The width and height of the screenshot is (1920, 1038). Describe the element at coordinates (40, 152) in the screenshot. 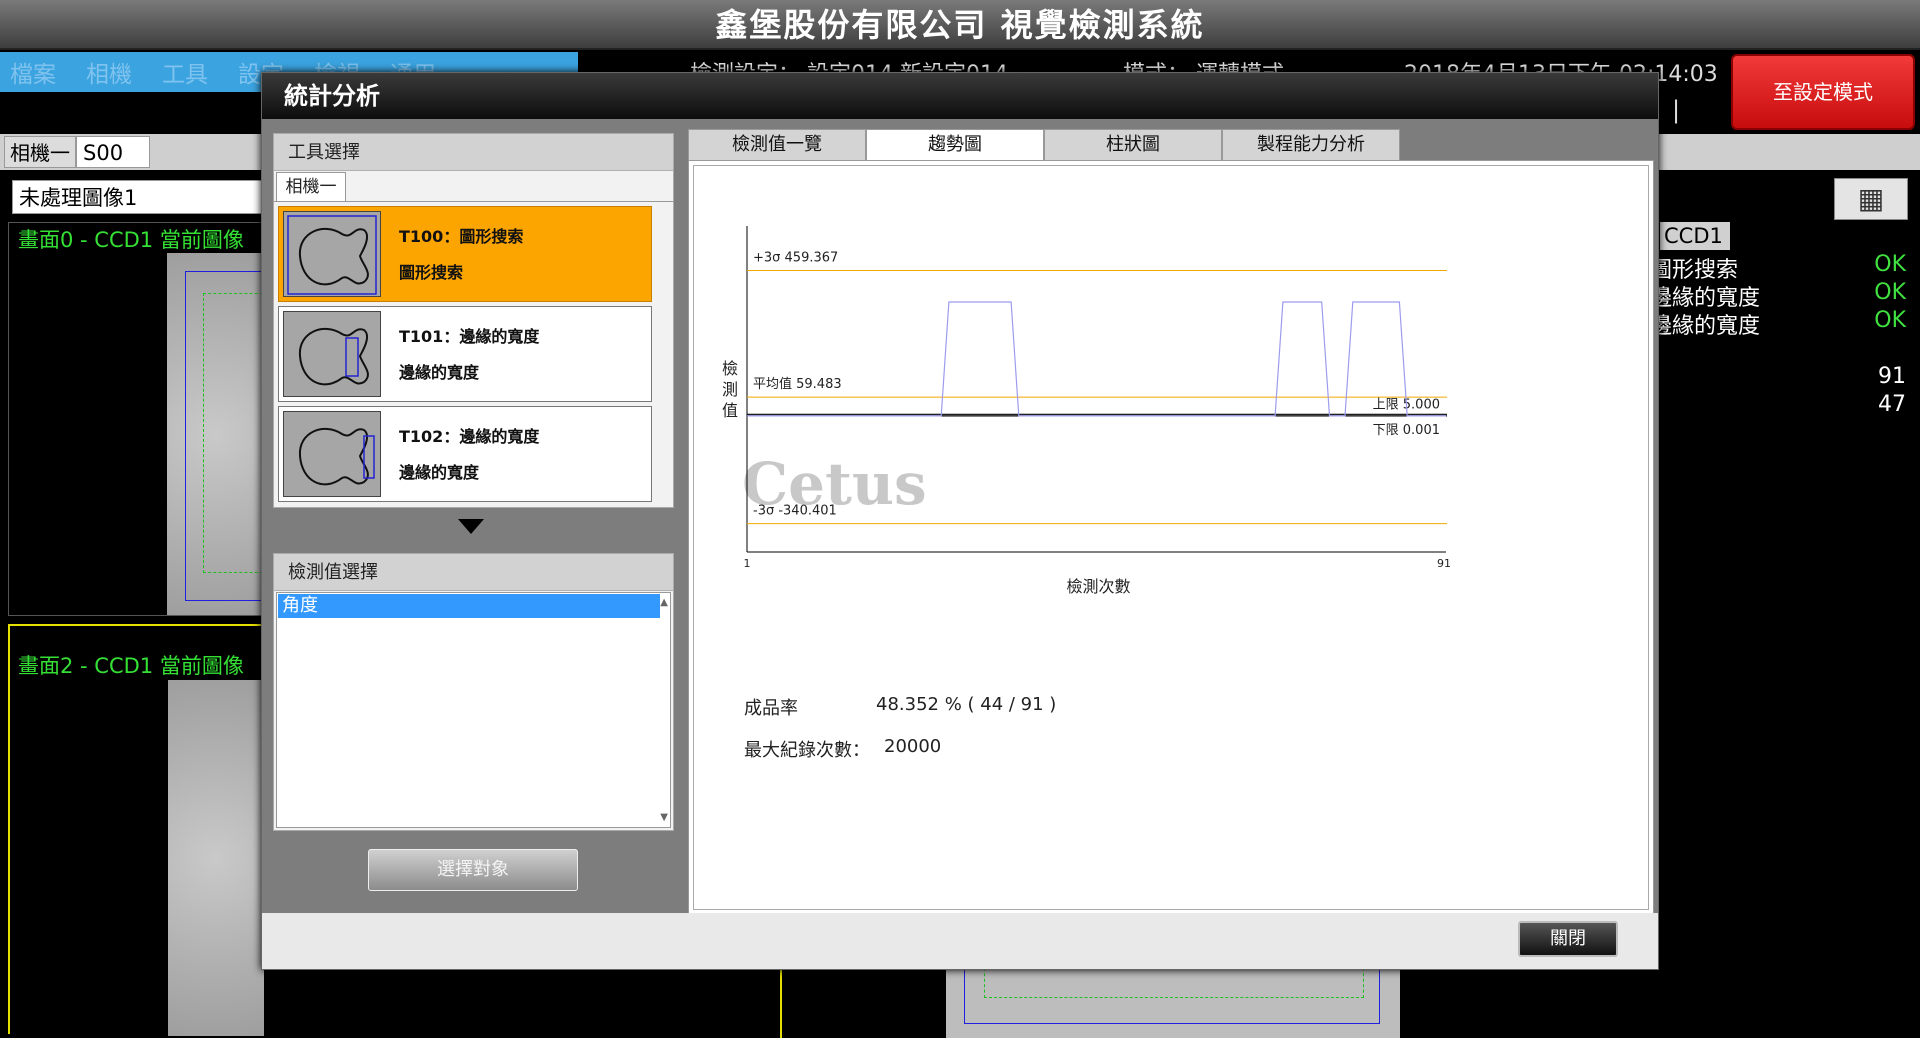

I see `camera-tab: 相機一` at that location.